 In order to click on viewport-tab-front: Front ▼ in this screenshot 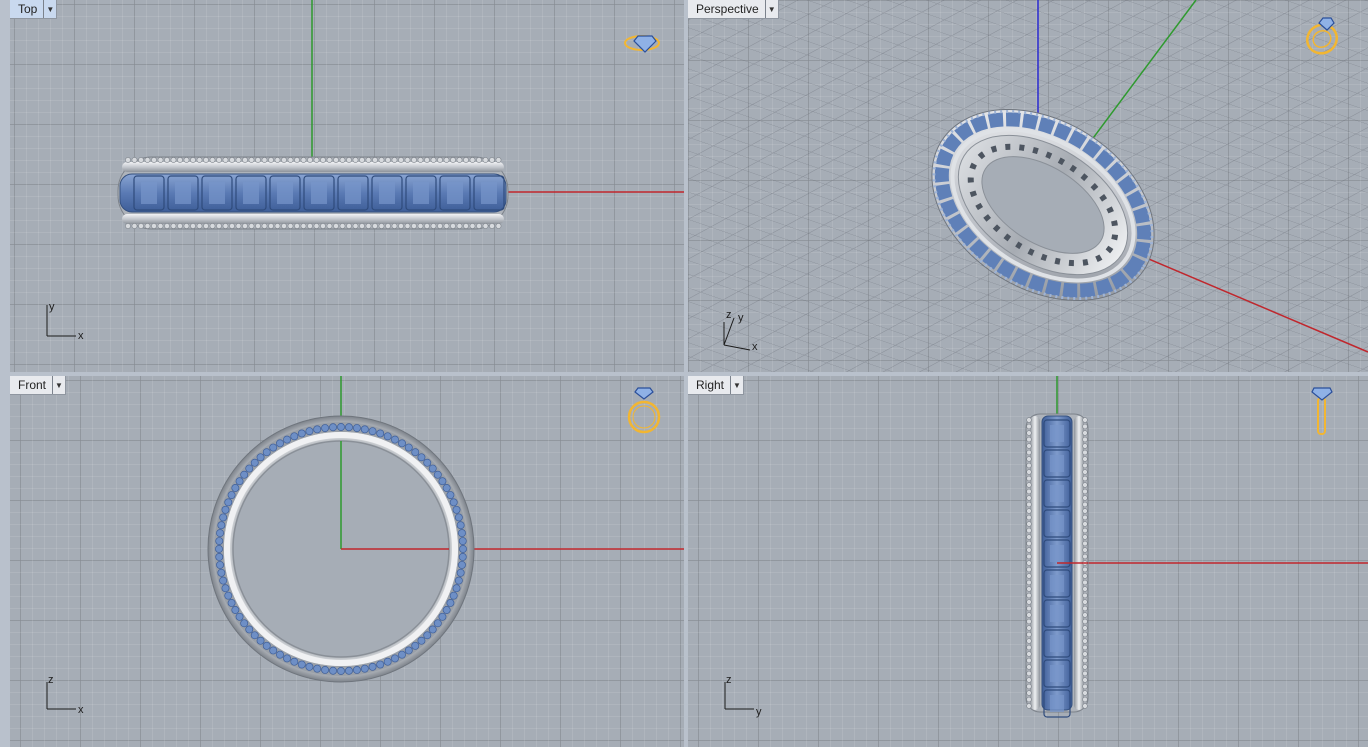, I will do `click(38, 385)`.